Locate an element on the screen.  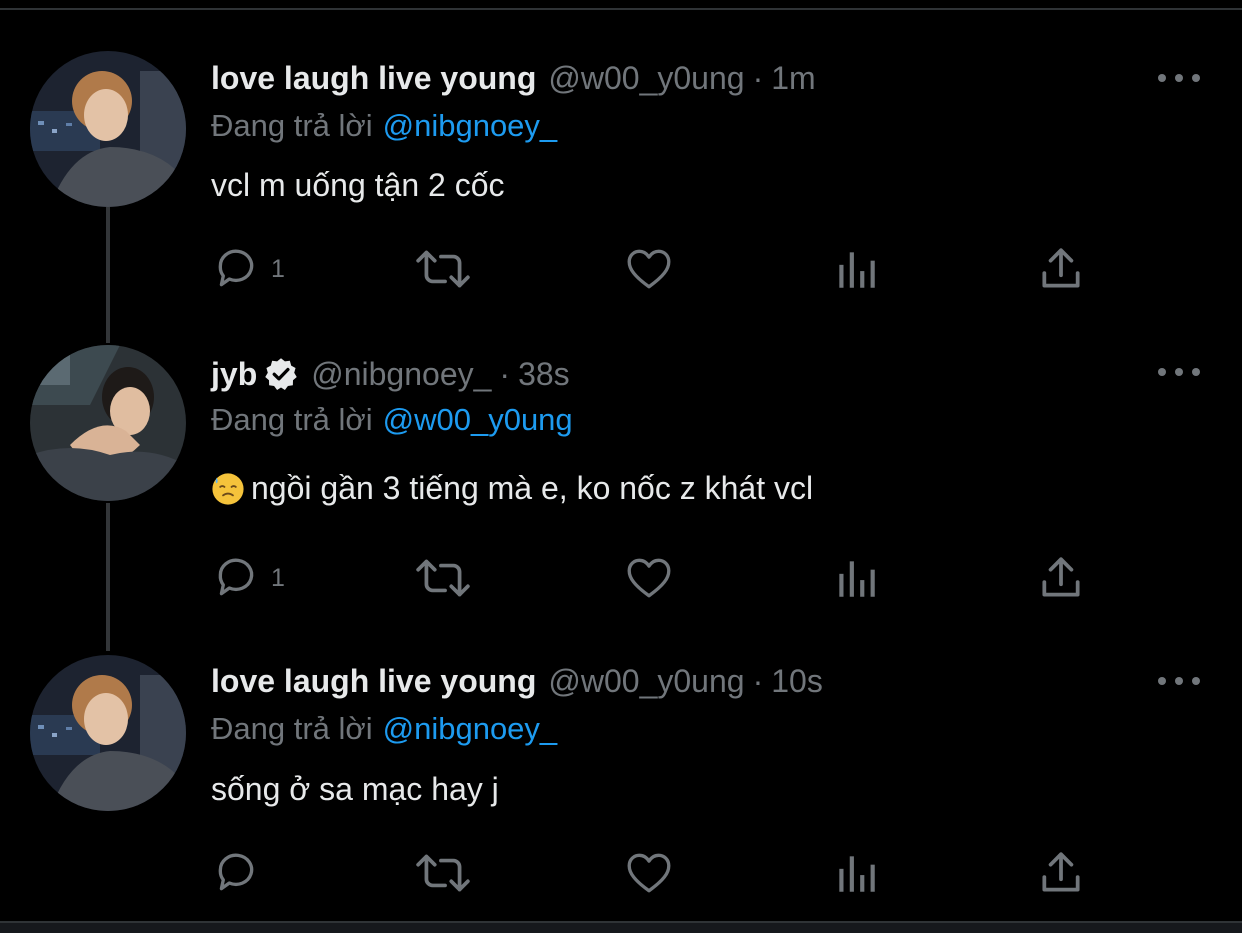
retweet-icon is located at coordinates (443, 873).